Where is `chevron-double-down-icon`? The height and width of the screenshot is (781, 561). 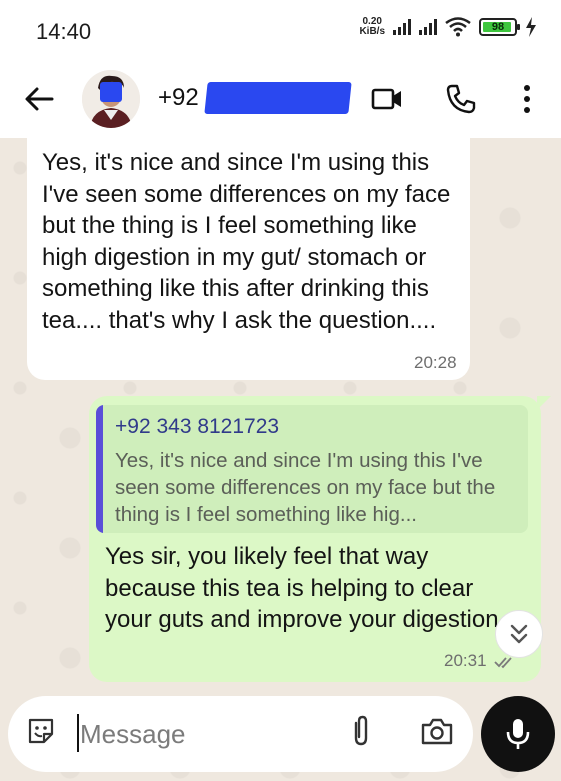 chevron-double-down-icon is located at coordinates (519, 634).